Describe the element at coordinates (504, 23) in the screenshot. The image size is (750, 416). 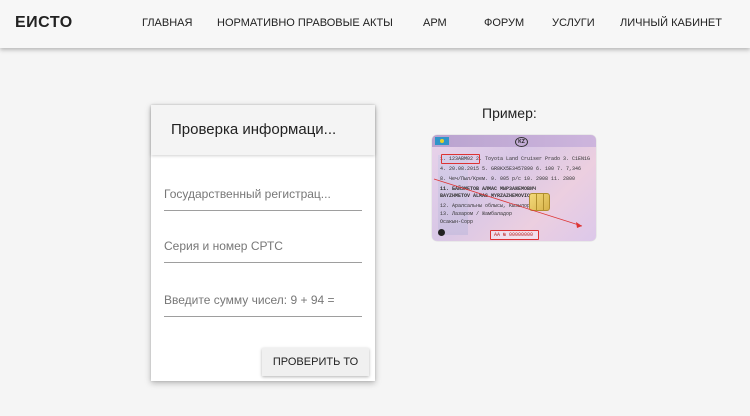
I see `nav-item-forum: ФОРУМ` at that location.